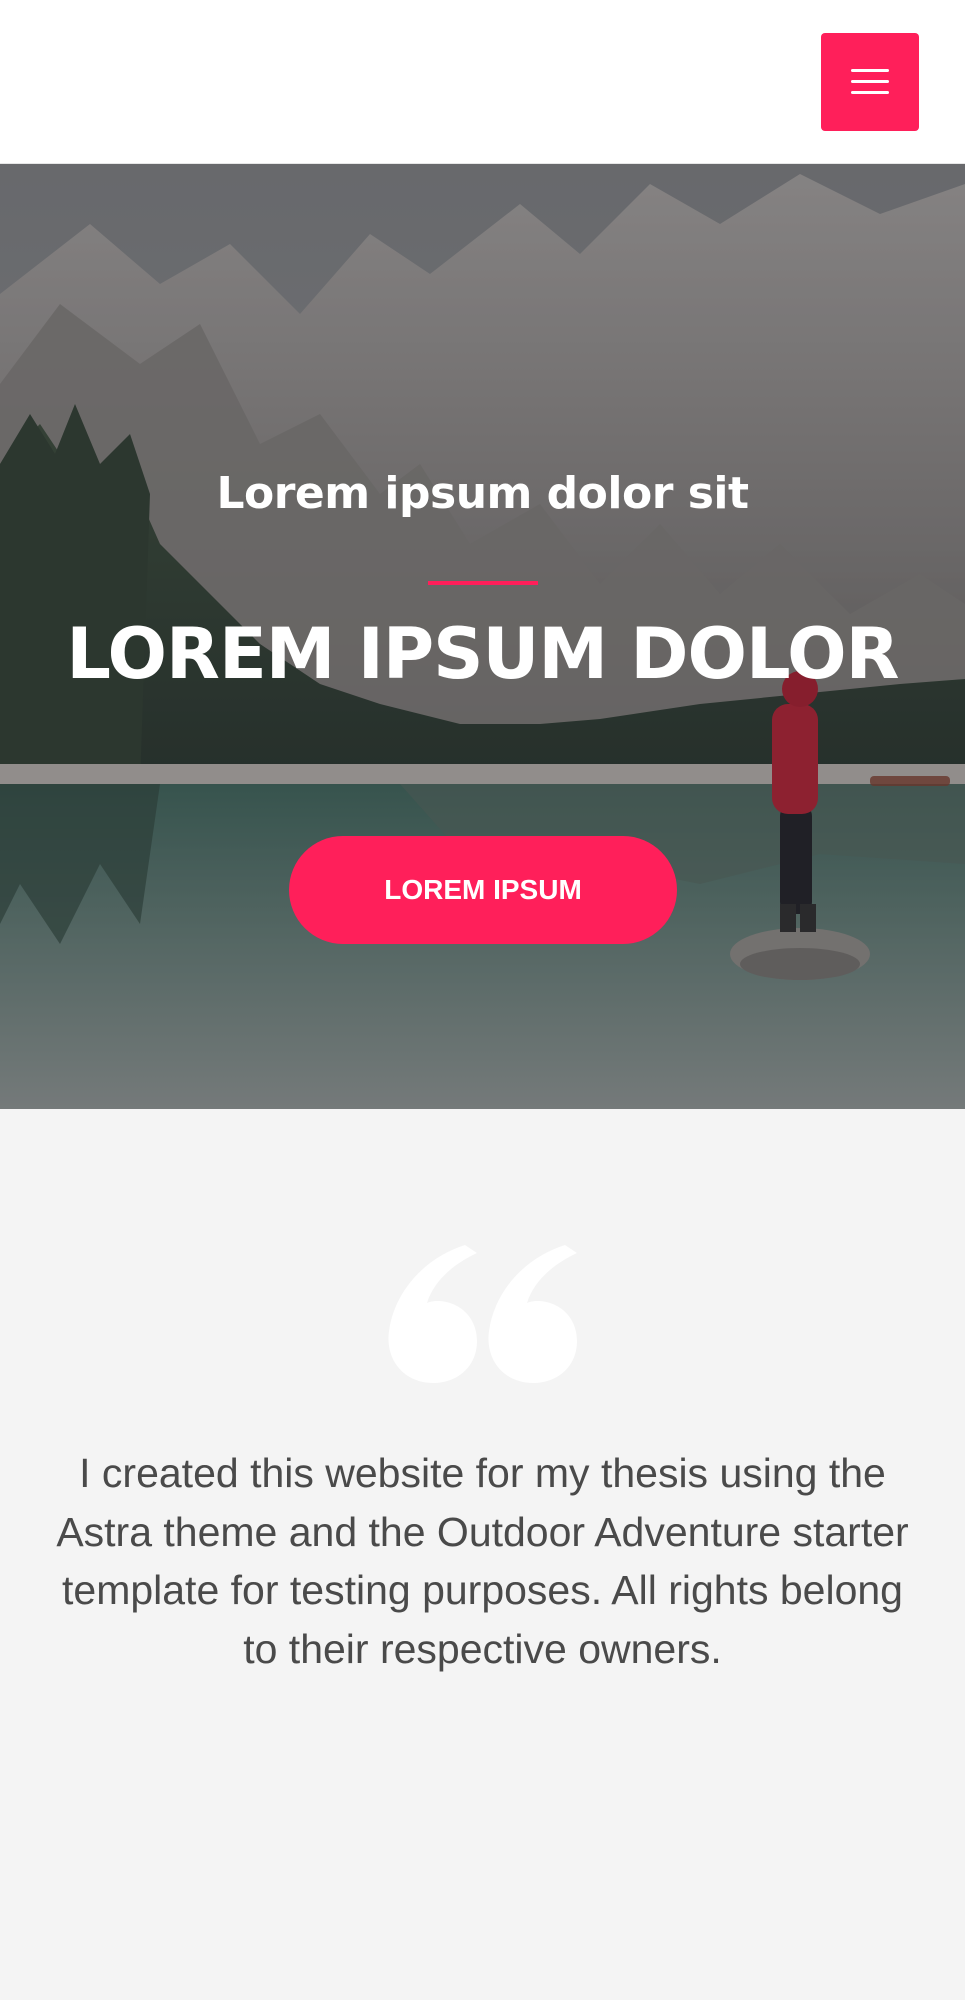 The height and width of the screenshot is (2000, 965). What do you see at coordinates (482, 493) in the screenshot?
I see `hero-subtitle: Lorem ipsum dolor sit` at bounding box center [482, 493].